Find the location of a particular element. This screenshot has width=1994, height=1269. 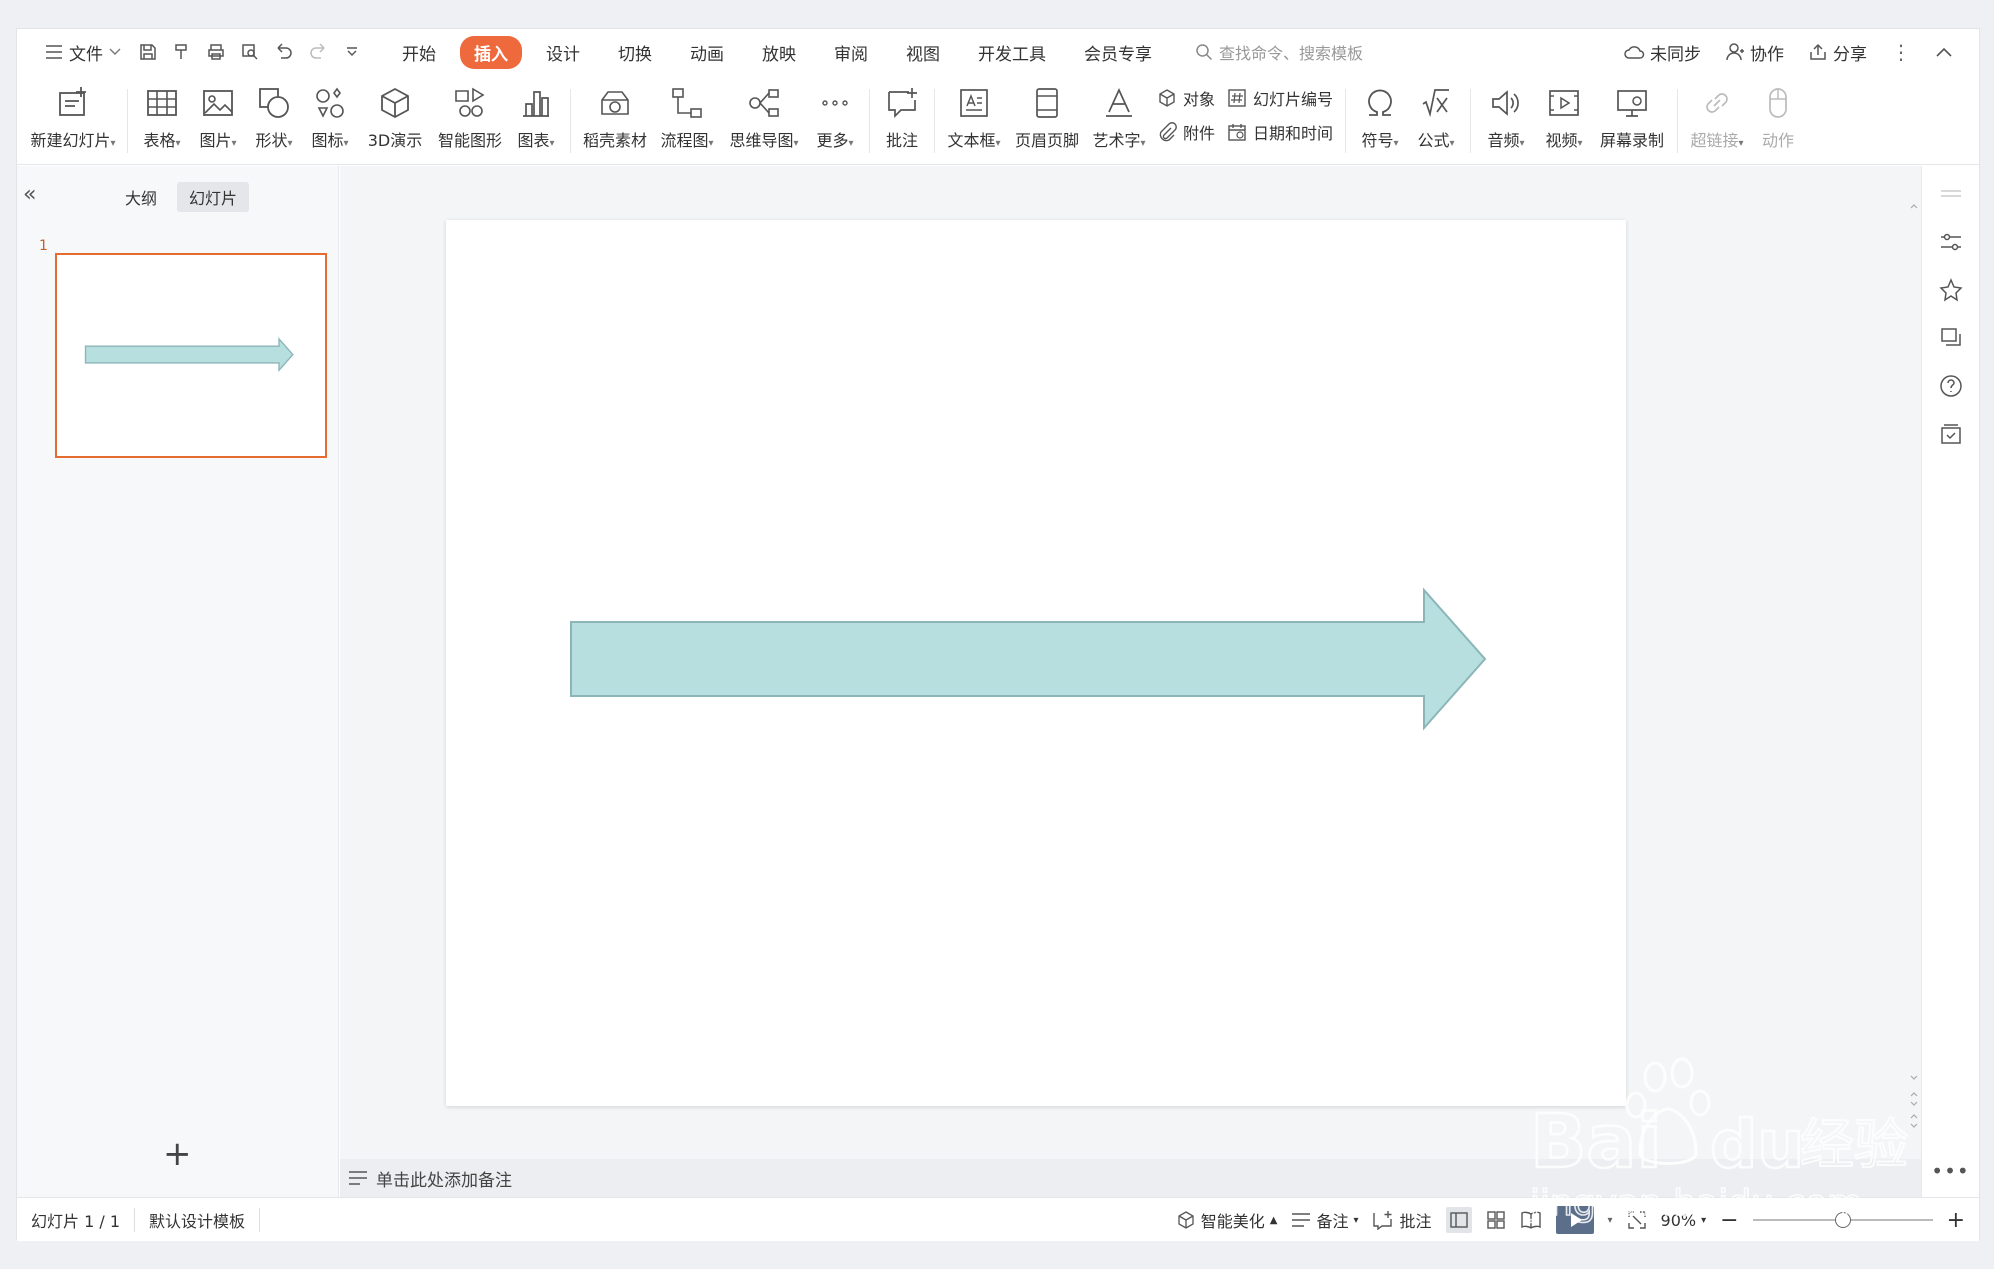

command-search: 查找命令、搜索模板 is located at coordinates (1279, 52).